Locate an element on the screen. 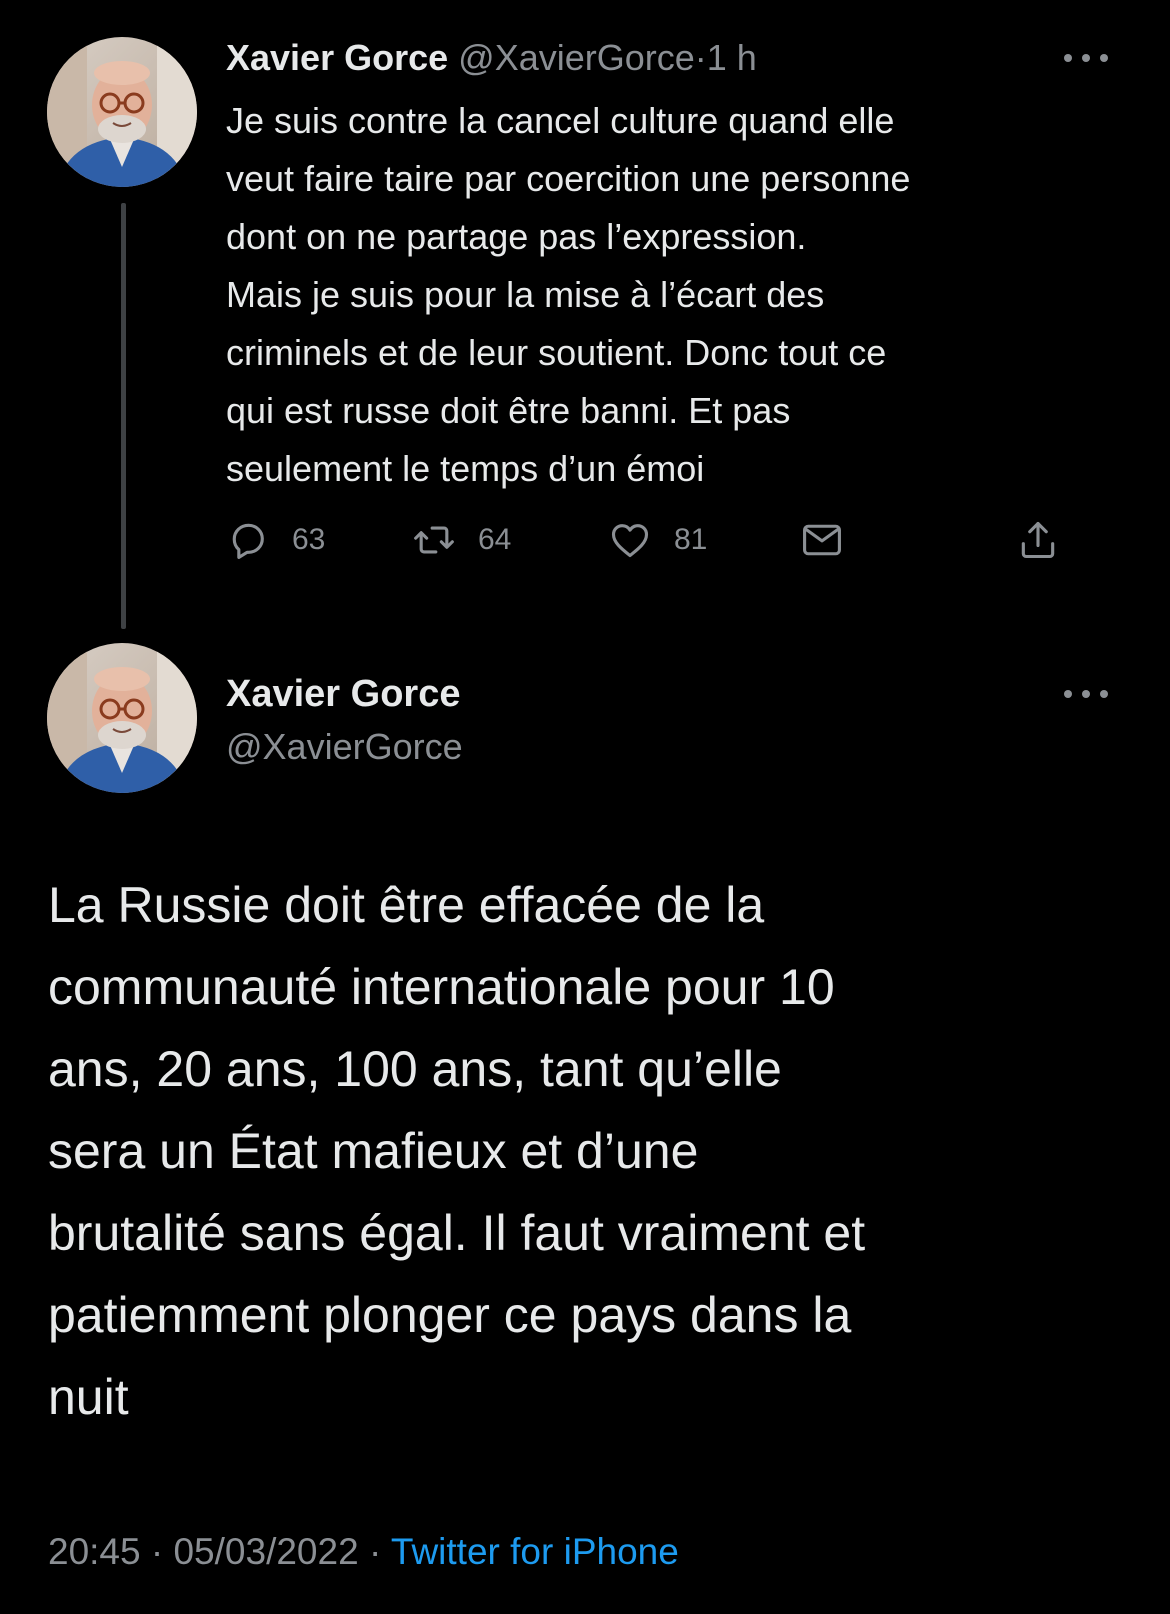 The height and width of the screenshot is (1614, 1170). thread-line is located at coordinates (123, 416).